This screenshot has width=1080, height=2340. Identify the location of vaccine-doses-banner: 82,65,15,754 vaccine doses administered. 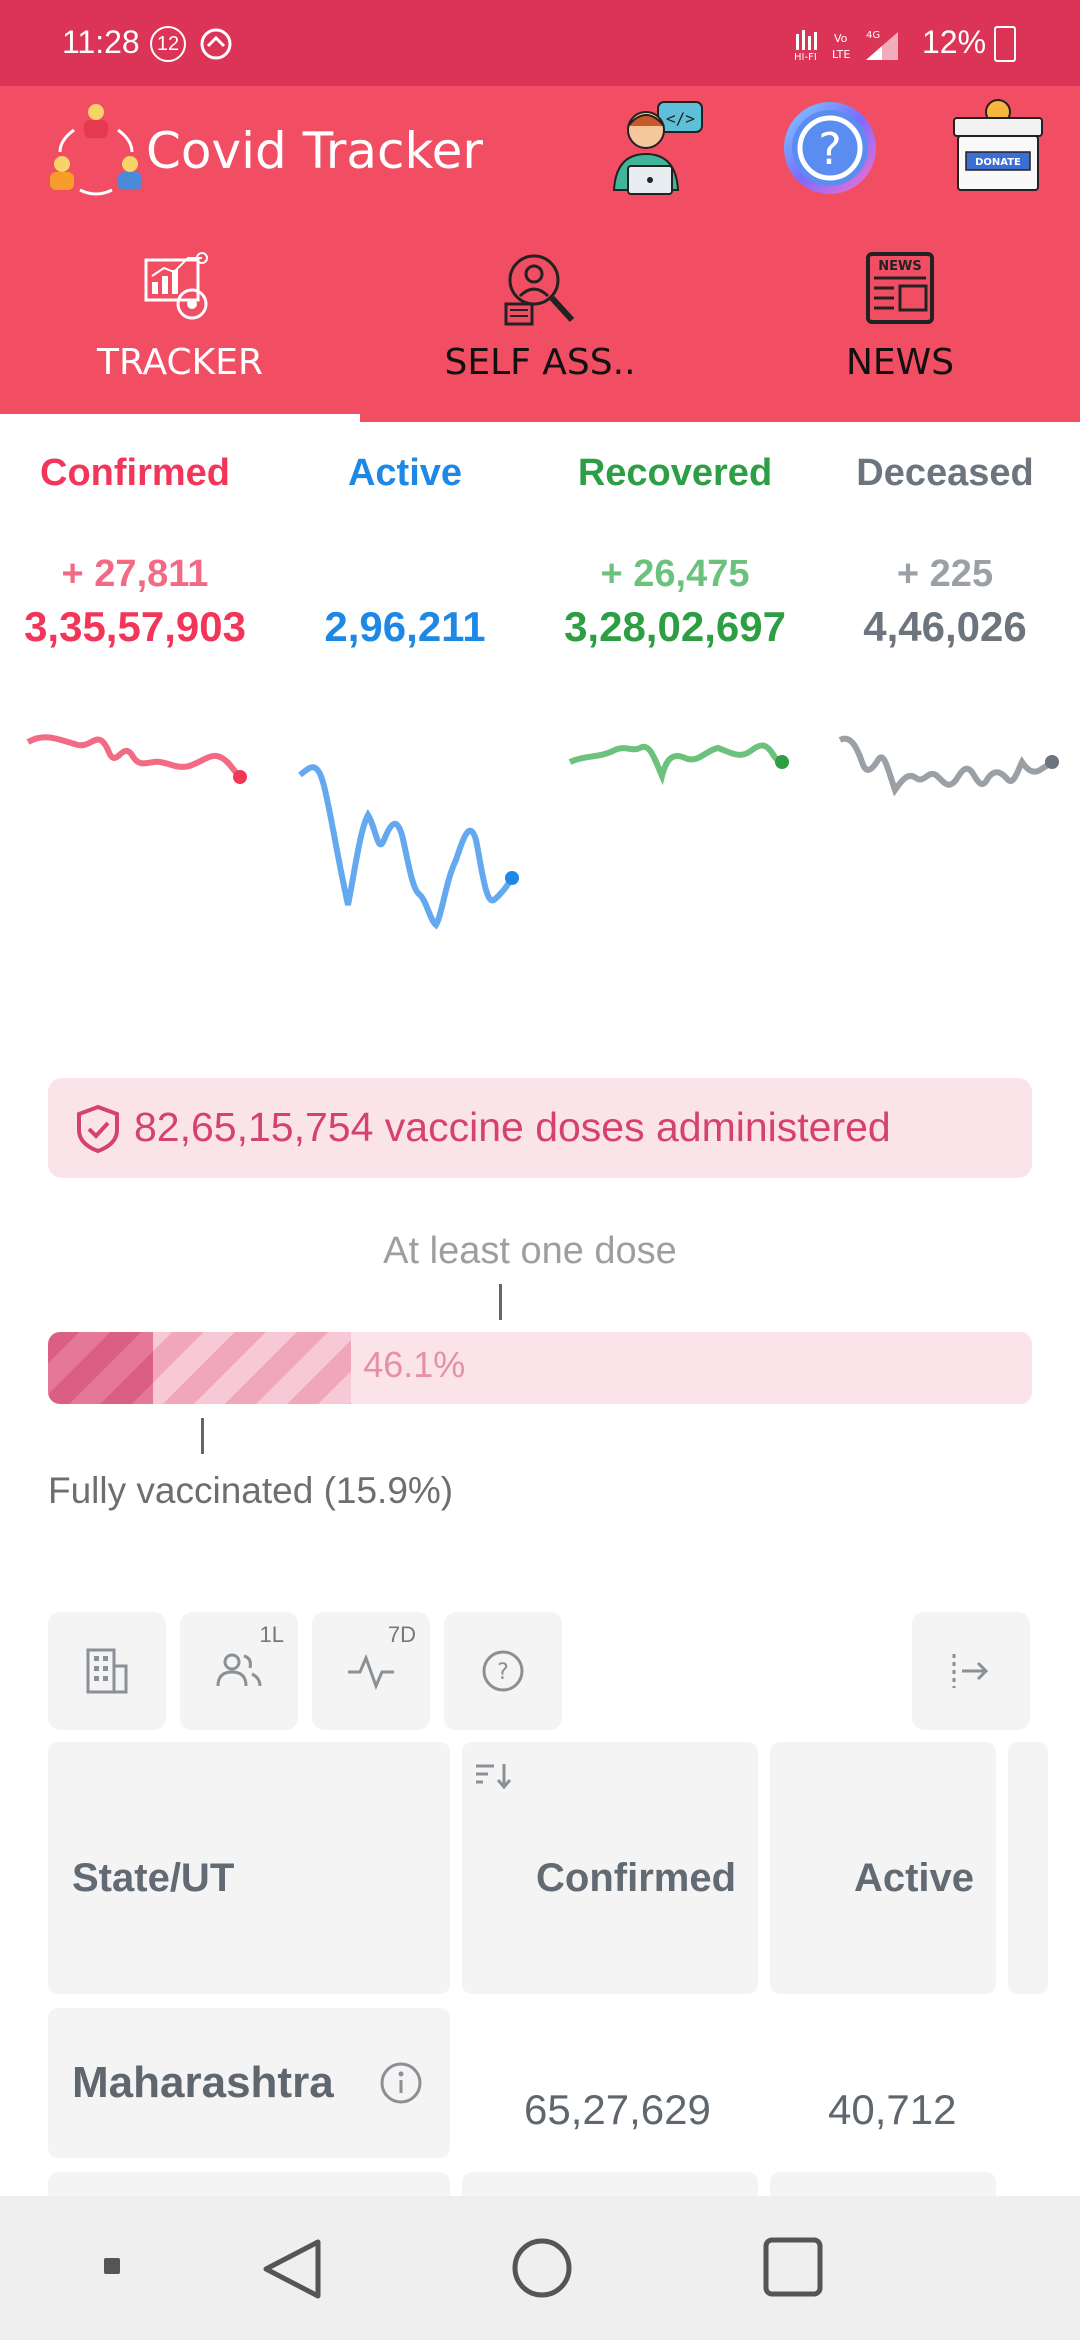
(540, 1128).